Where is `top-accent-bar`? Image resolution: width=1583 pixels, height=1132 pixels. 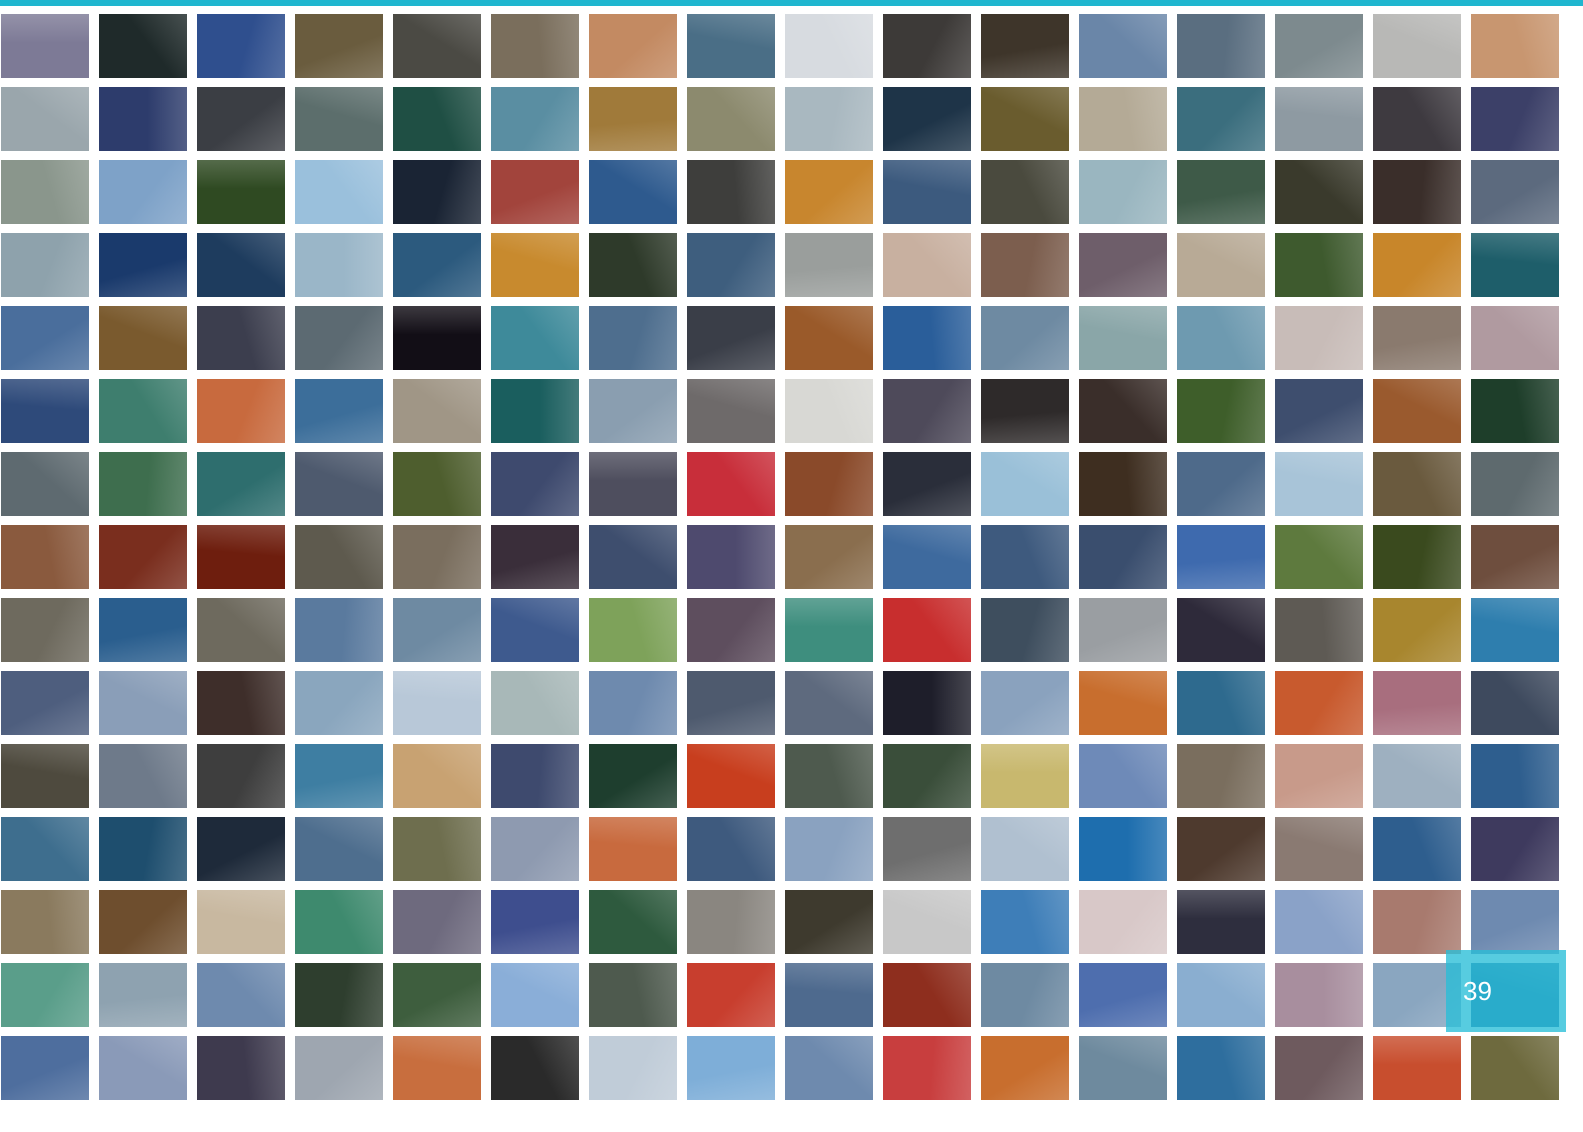 top-accent-bar is located at coordinates (791, 3).